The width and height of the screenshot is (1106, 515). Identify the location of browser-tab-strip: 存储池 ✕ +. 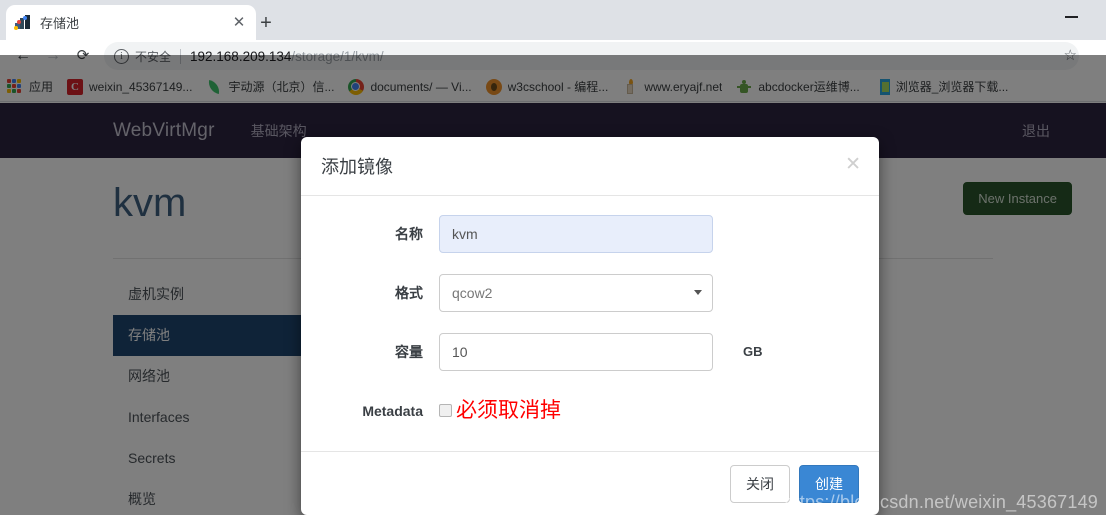
(553, 20).